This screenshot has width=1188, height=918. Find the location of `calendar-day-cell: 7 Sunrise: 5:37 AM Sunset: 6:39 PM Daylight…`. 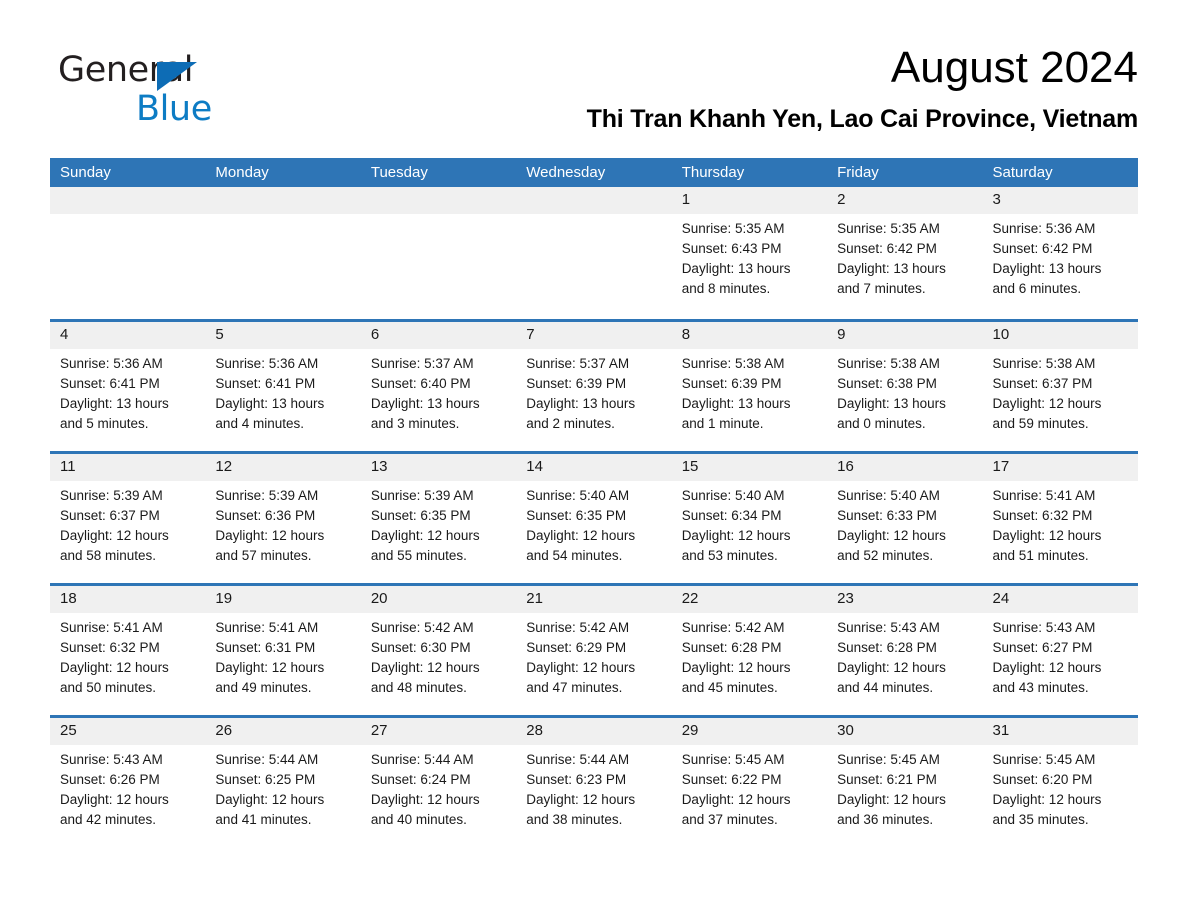

calendar-day-cell: 7 Sunrise: 5:37 AM Sunset: 6:39 PM Daylight… is located at coordinates (594, 386).